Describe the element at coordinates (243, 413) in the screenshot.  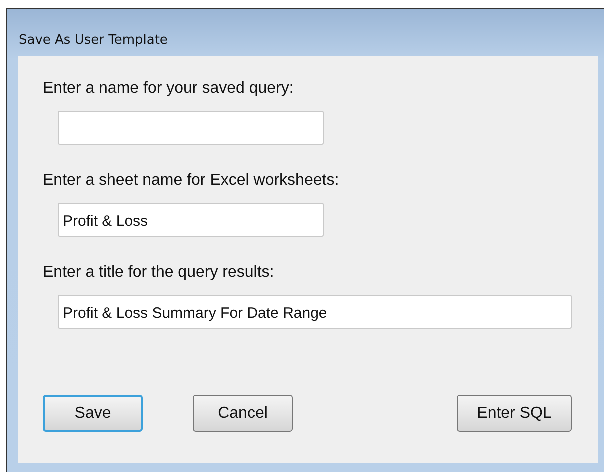
I see `dialog-button: Cancel` at that location.